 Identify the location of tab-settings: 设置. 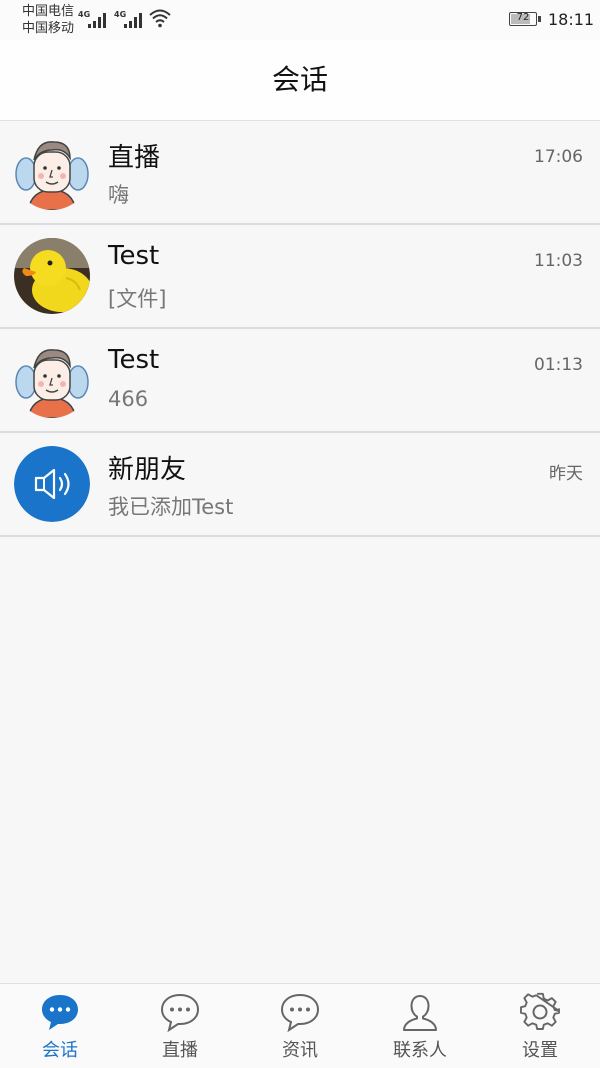
(540, 1026).